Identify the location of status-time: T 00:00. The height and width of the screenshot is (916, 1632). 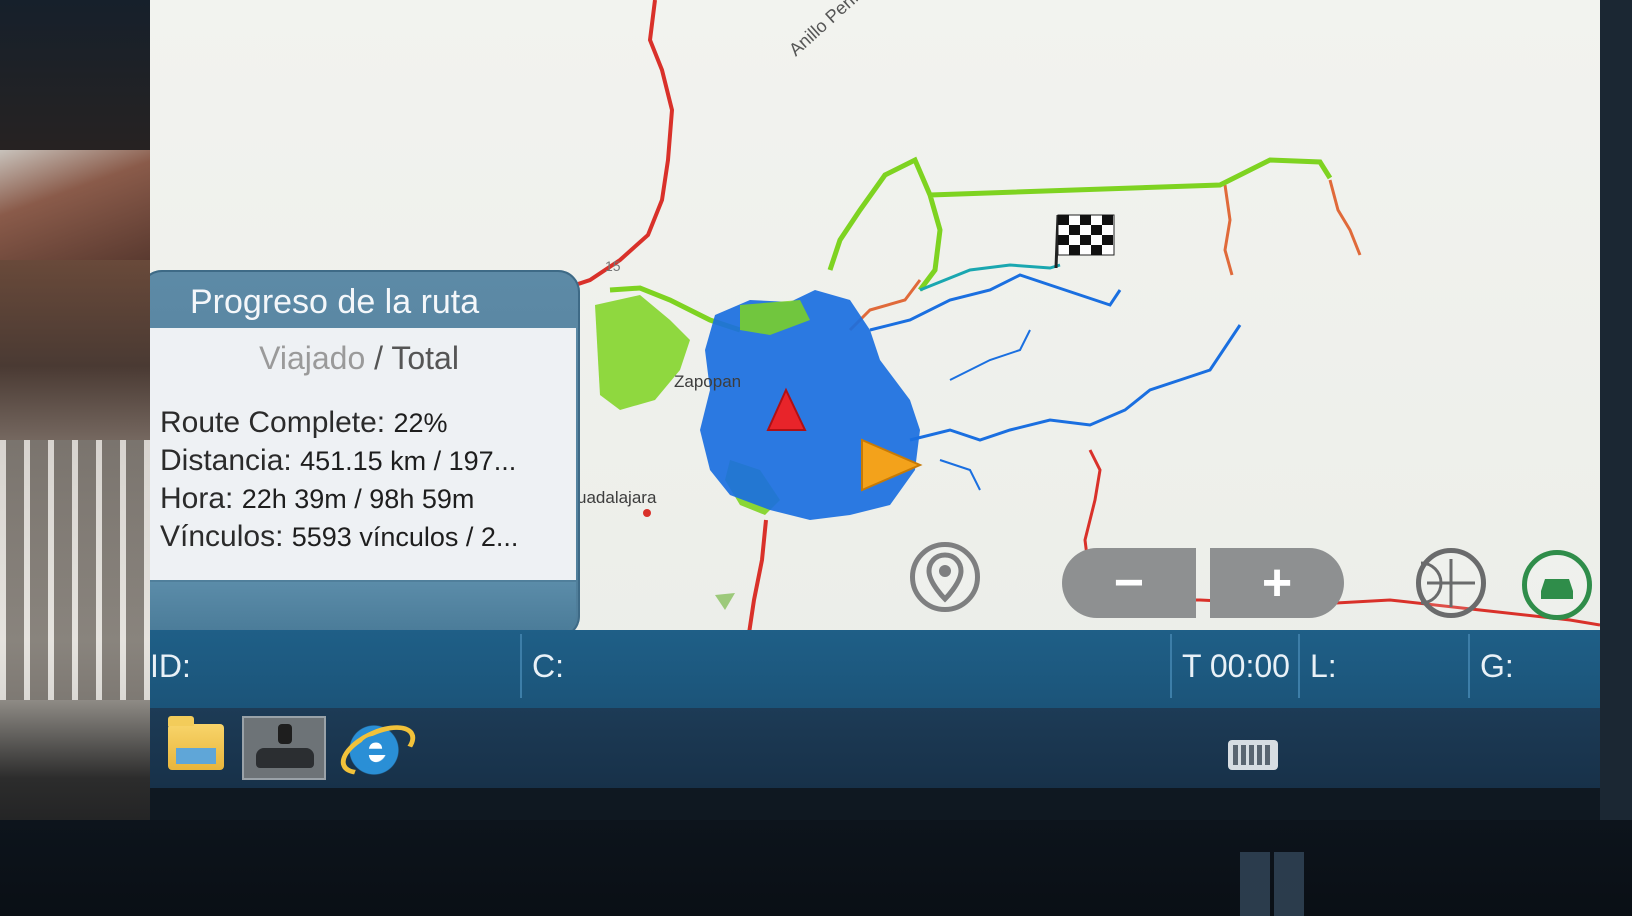
(1236, 666).